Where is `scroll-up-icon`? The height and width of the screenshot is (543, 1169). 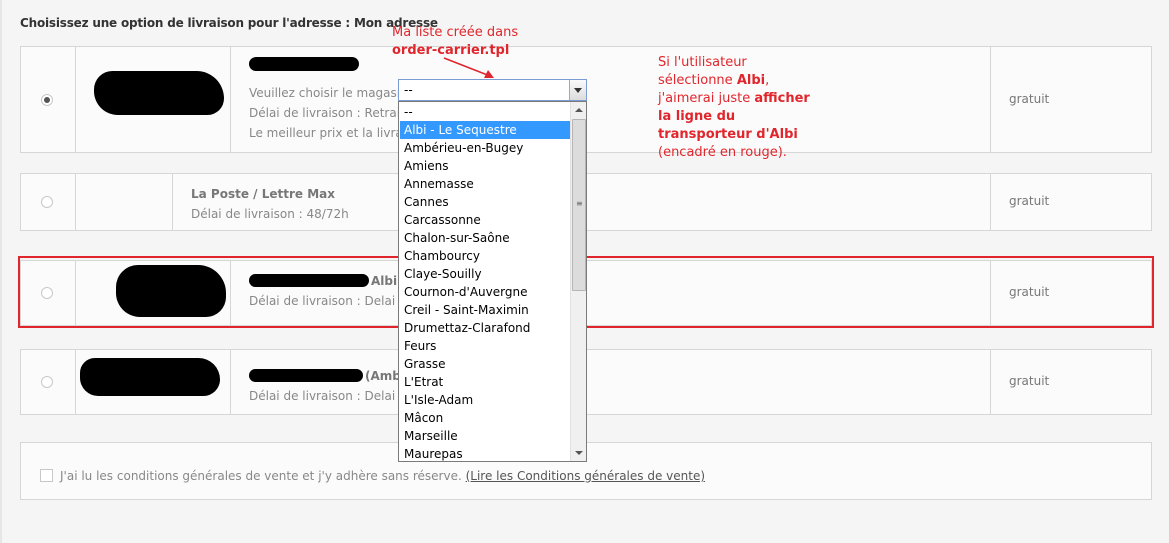
scroll-up-icon is located at coordinates (578, 110).